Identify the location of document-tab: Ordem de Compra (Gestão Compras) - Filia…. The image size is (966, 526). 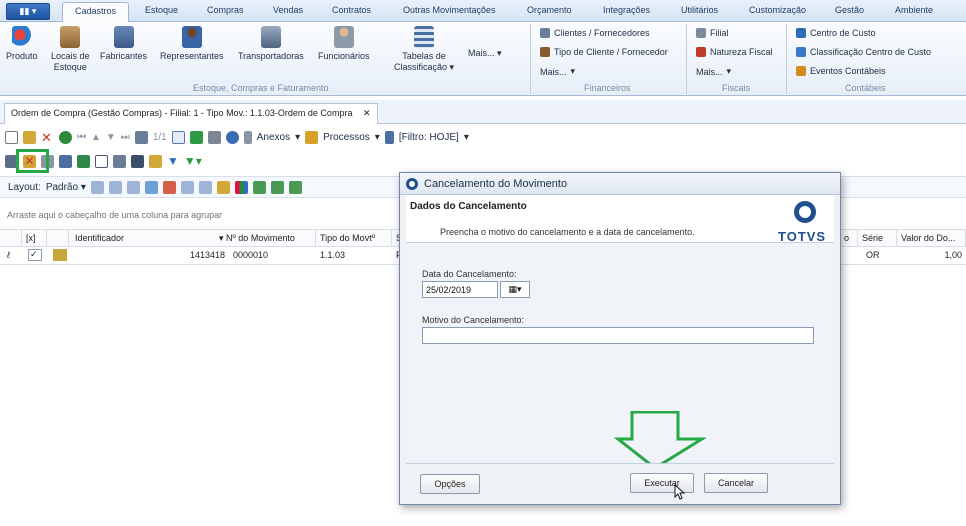
(191, 113).